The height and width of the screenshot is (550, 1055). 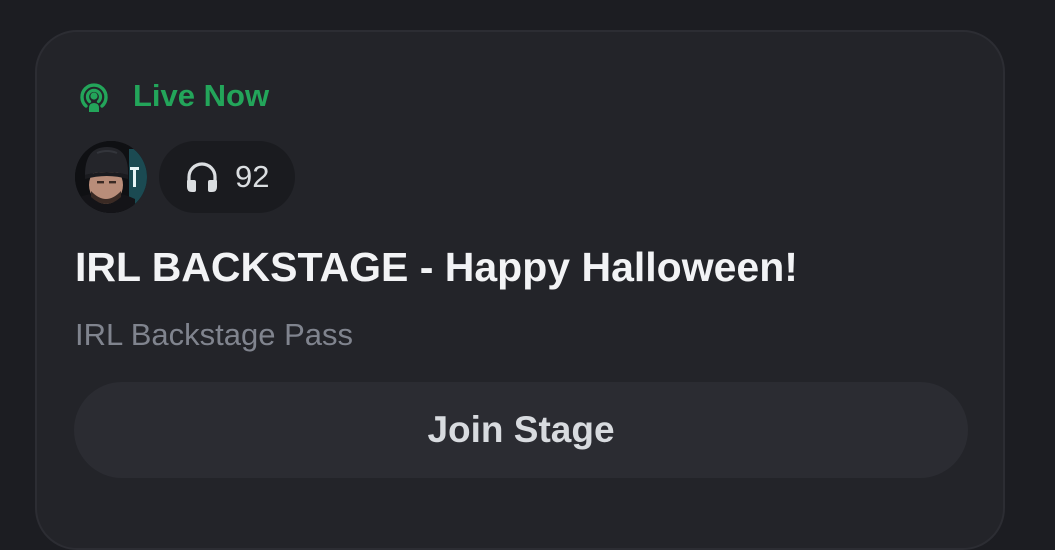 I want to click on live-stage-icon, so click(x=94, y=96).